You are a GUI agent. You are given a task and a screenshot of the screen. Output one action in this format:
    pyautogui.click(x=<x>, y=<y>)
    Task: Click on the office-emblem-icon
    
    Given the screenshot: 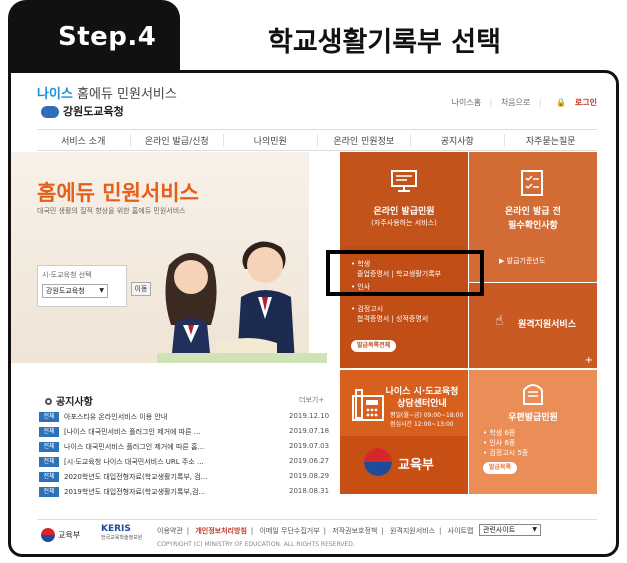 What is the action you would take?
    pyautogui.click(x=50, y=112)
    